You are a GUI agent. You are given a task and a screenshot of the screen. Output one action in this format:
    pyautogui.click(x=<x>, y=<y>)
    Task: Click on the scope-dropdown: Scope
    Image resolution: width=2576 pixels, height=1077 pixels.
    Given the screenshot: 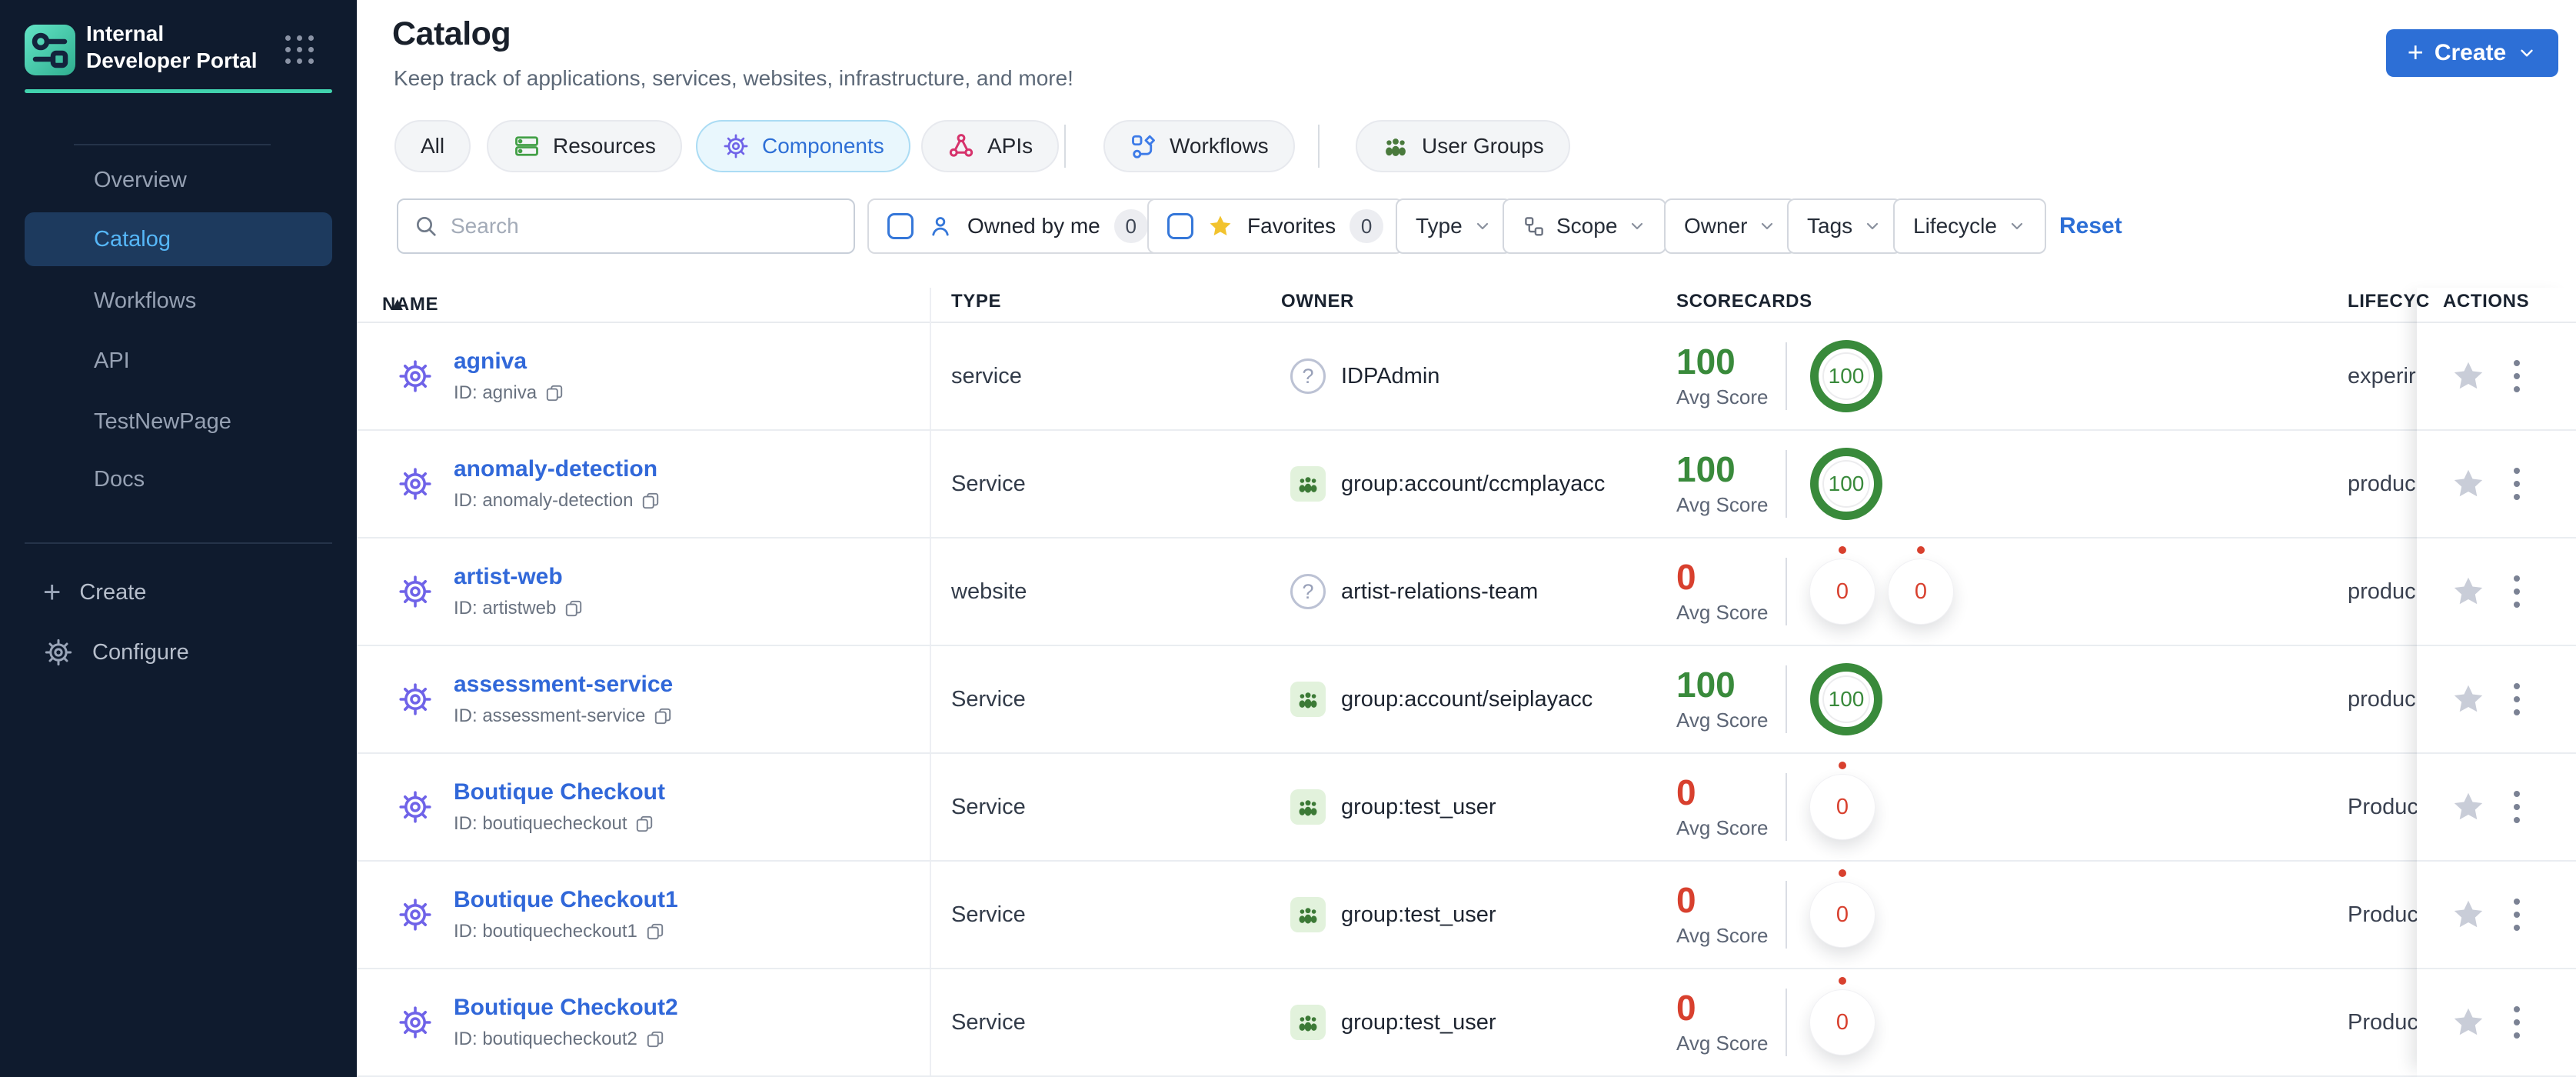 What is the action you would take?
    pyautogui.click(x=1585, y=226)
    